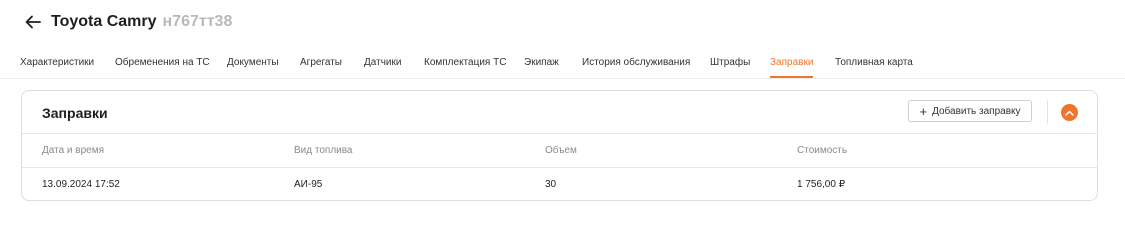 The height and width of the screenshot is (251, 1125). What do you see at coordinates (541, 62) in the screenshot?
I see `tab-crew: Экипаж` at bounding box center [541, 62].